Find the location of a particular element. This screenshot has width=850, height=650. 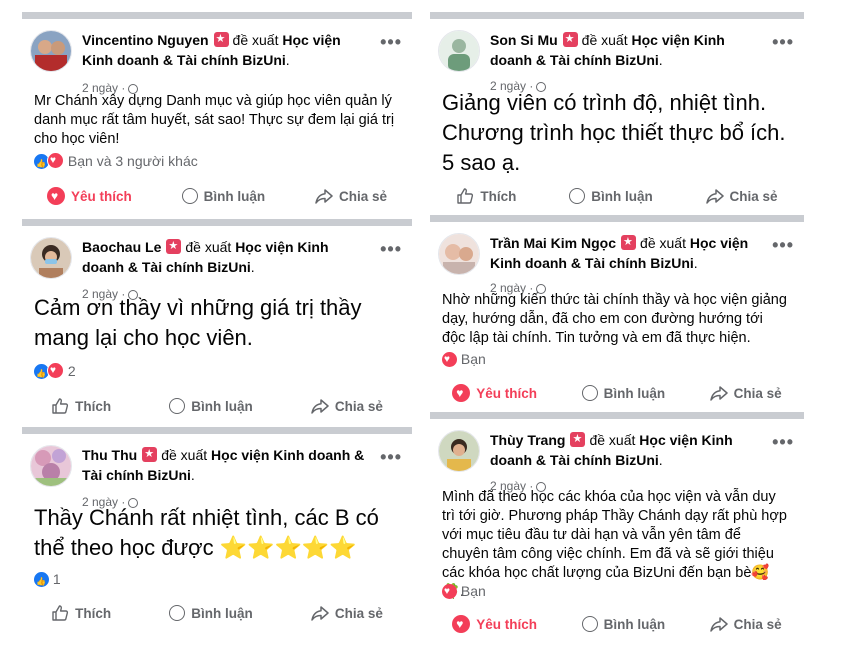

author-name: Son Si Mu is located at coordinates (524, 40).